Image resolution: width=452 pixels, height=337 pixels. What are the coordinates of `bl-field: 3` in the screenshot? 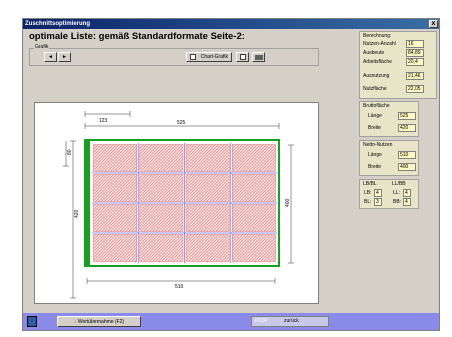 It's located at (378, 202).